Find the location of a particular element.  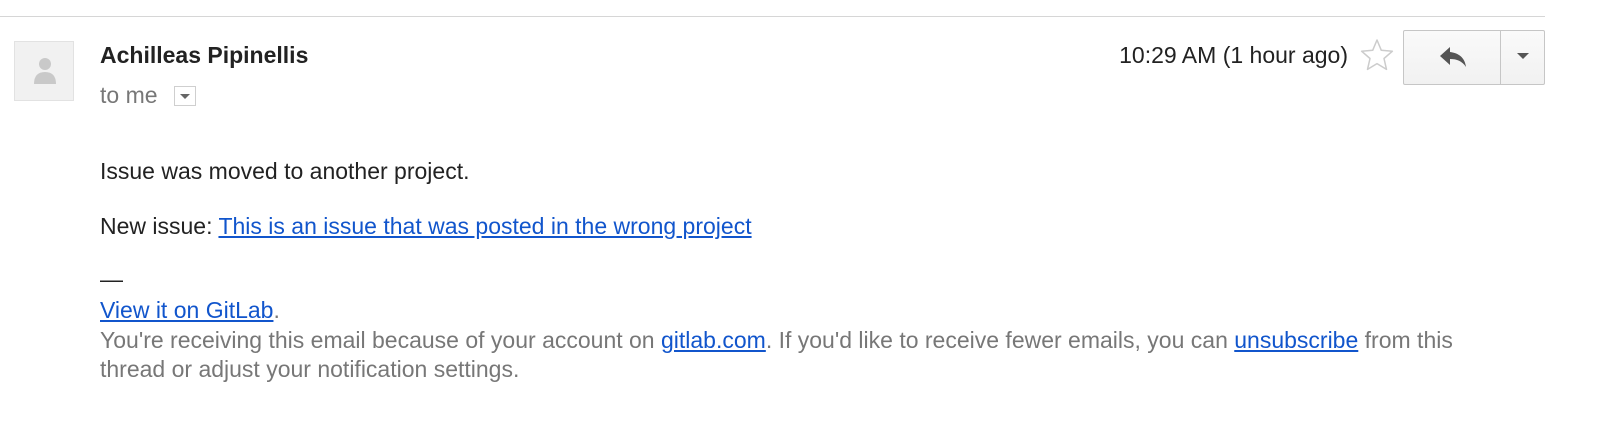

reply-arrow-icon is located at coordinates (1453, 57).